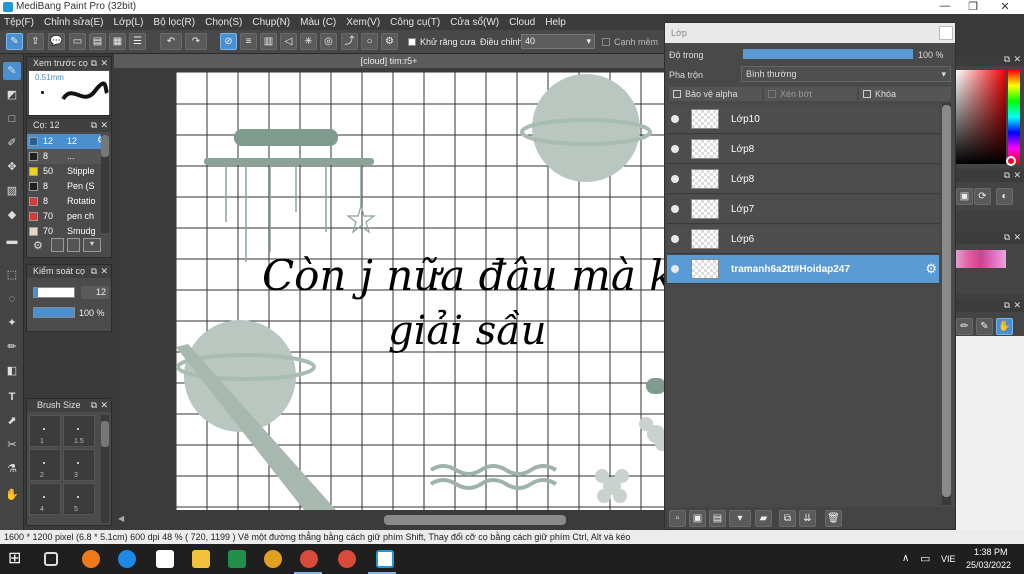 The image size is (1024, 574). I want to click on blend-select: Bình thường ▾, so click(846, 74).